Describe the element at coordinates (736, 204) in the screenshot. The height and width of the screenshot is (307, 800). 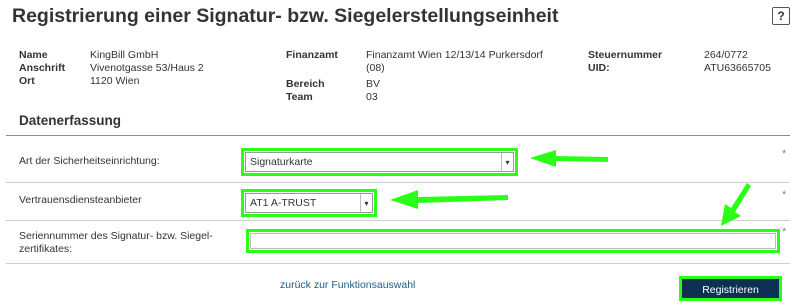
I see `arrow-to-serial-input` at that location.